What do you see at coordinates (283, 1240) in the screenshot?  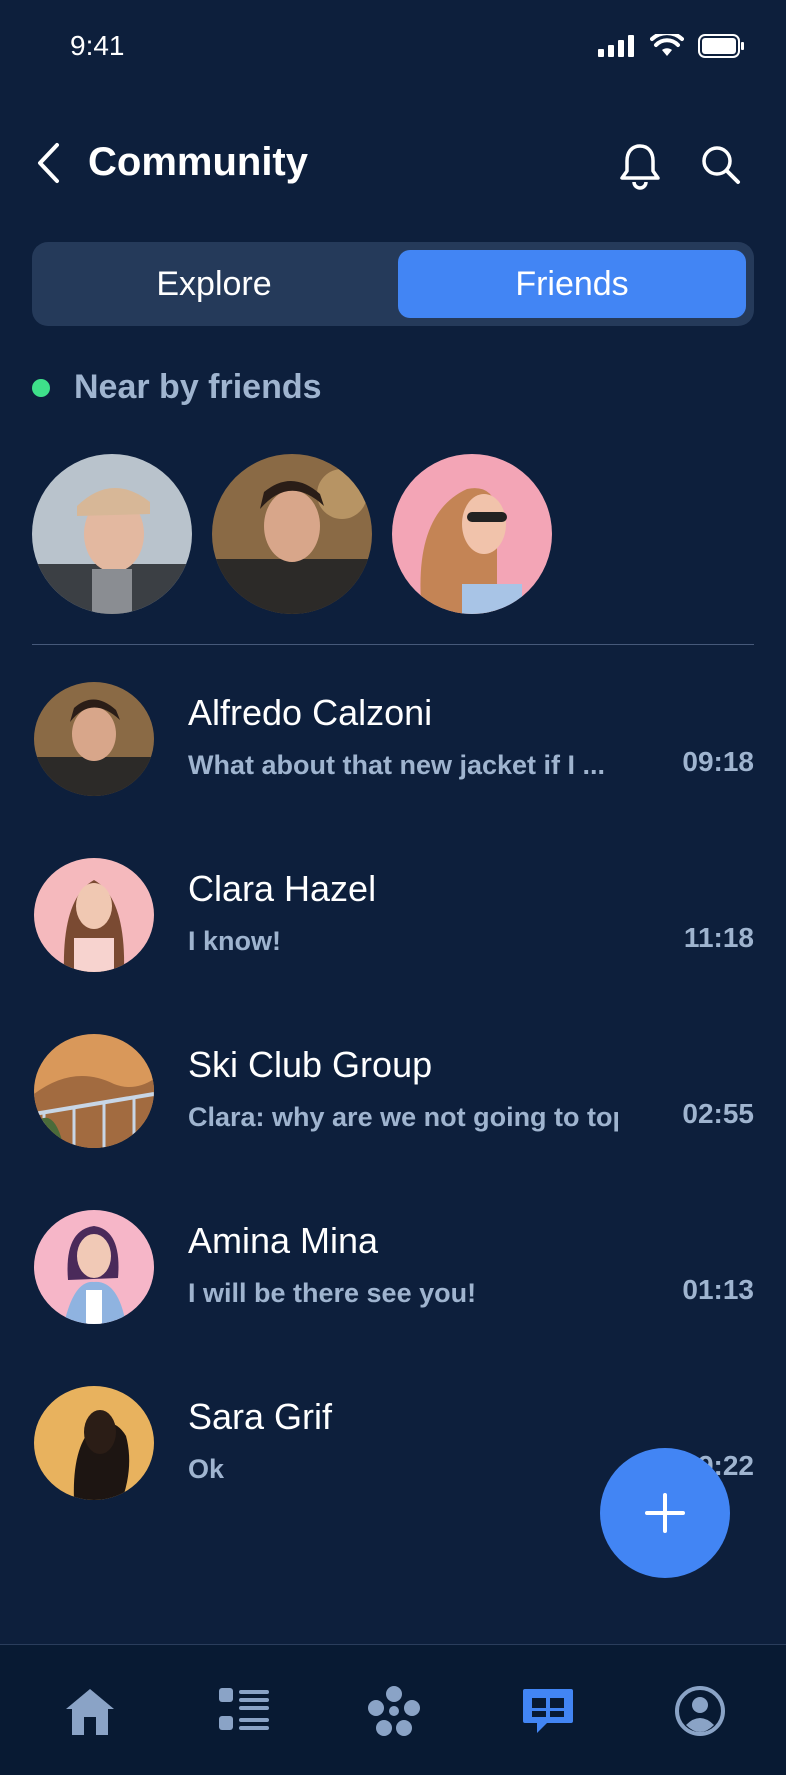 I see `chat-name: Amina Mina` at bounding box center [283, 1240].